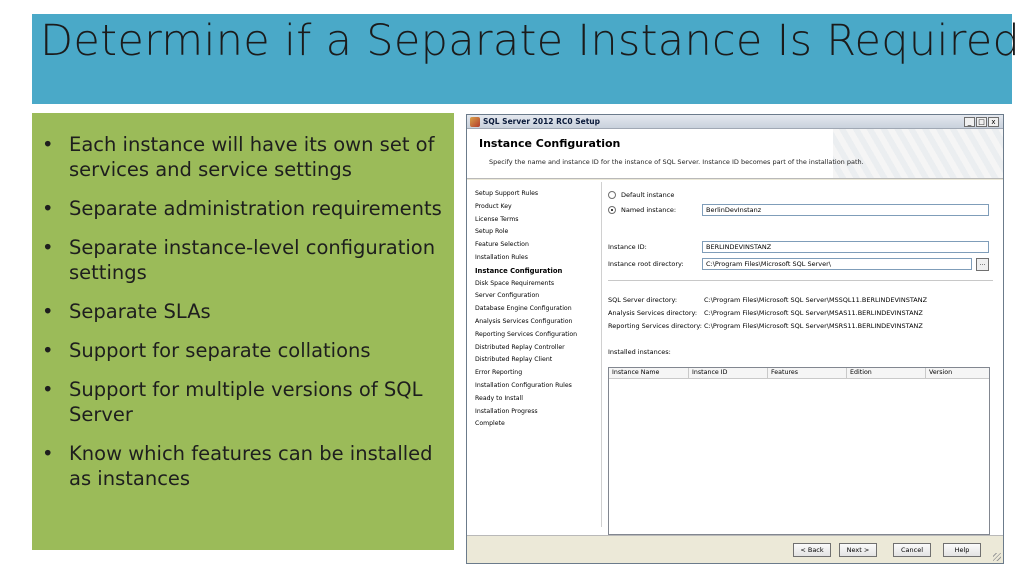 The height and width of the screenshot is (576, 1024). I want to click on maximize-button: □, so click(981, 122).